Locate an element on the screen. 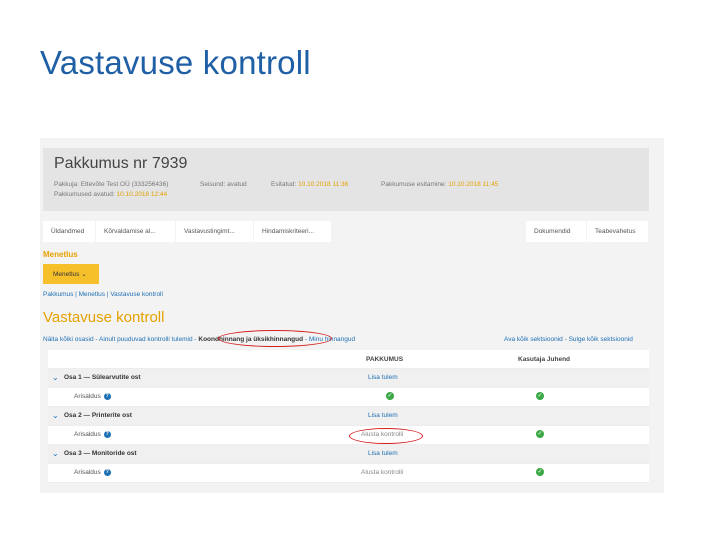  menu-dropdown-button: Menetlus ⌄ is located at coordinates (71, 274).